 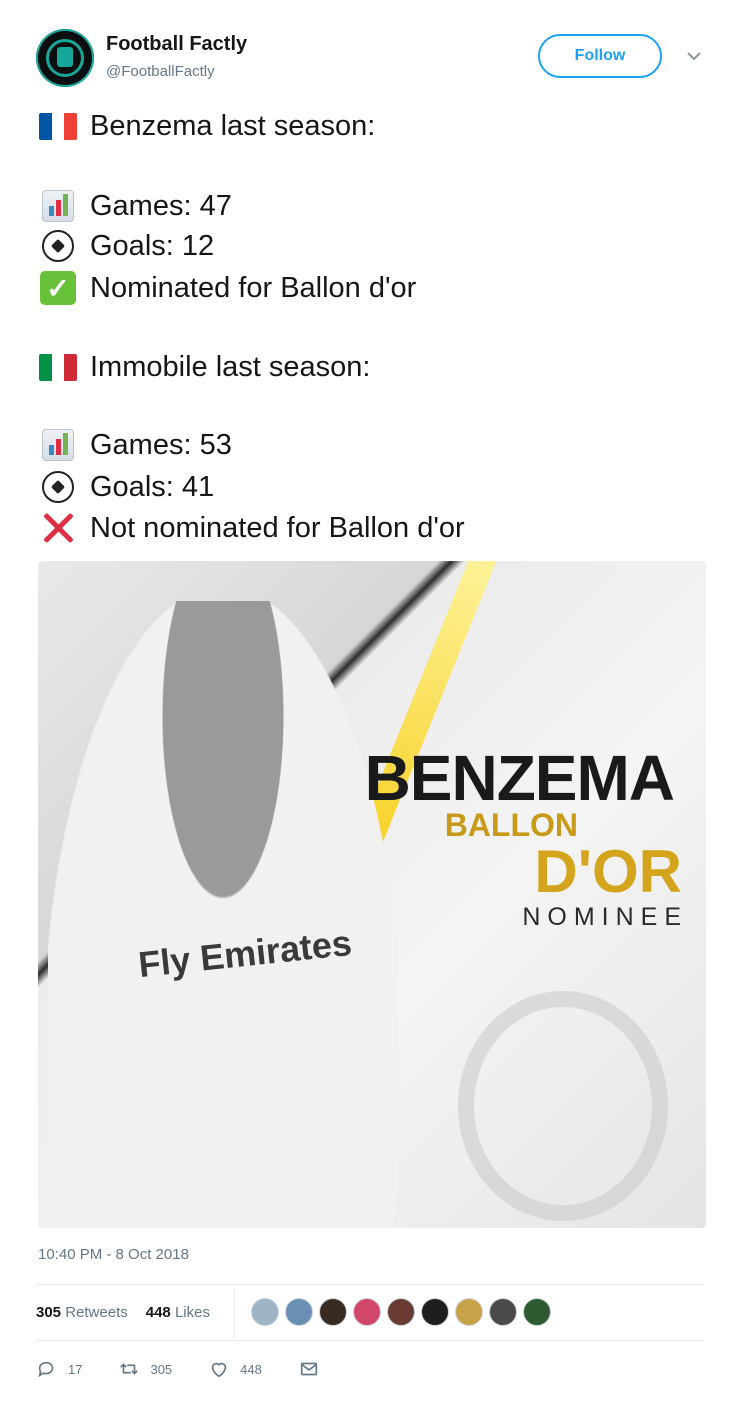 What do you see at coordinates (234, 1313) in the screenshot?
I see `stats-separator` at bounding box center [234, 1313].